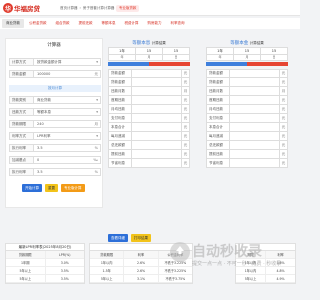 Image resolution: width=320 pixels, height=300 pixels. Describe the element at coordinates (127, 8) in the screenshot. I see `breadcrumb-active: 专业版贷款` at that location.